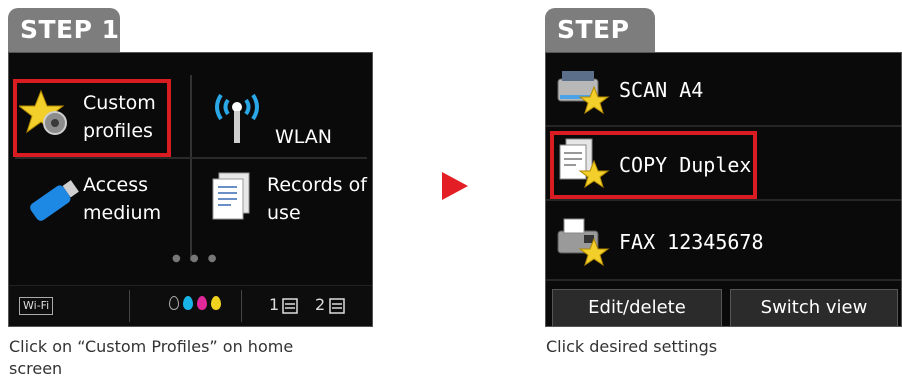 The image size is (902, 379). I want to click on grid-divider-horizontal, so click(191, 158).